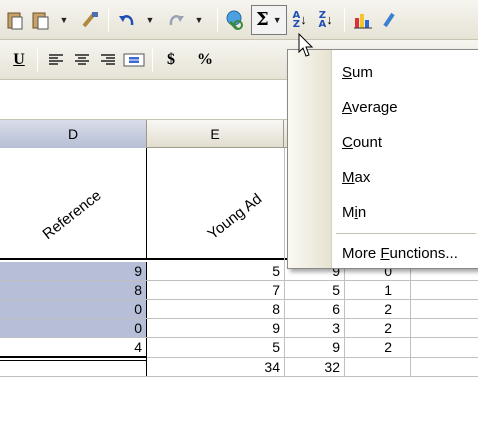  I want to click on autosum-button: Σ ▼, so click(269, 19).